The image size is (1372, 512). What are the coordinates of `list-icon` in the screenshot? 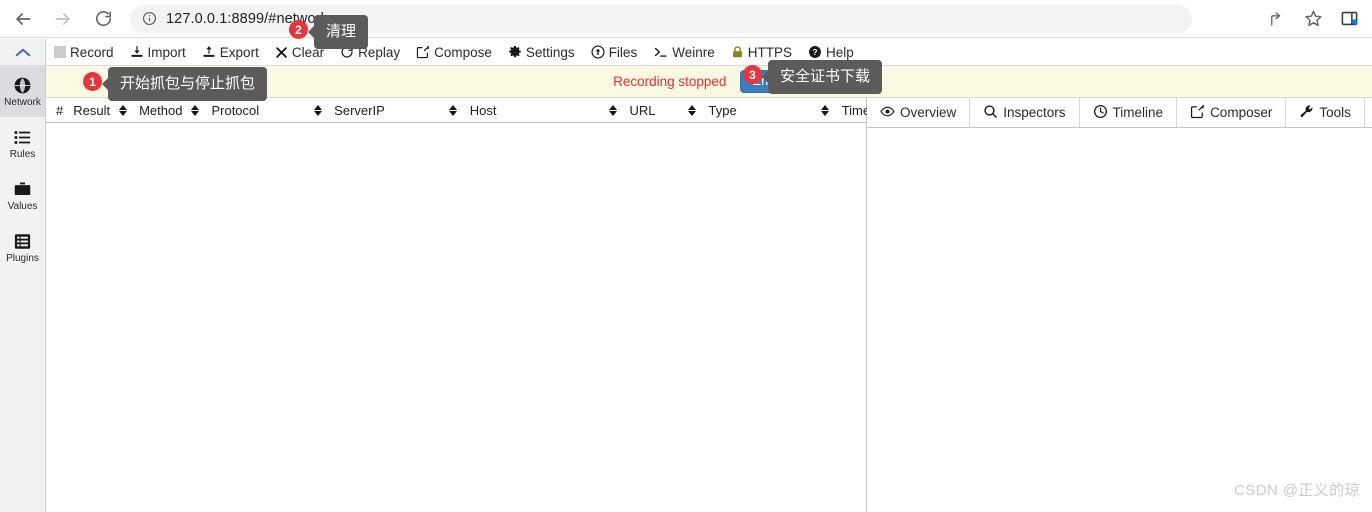 It's located at (22, 137).